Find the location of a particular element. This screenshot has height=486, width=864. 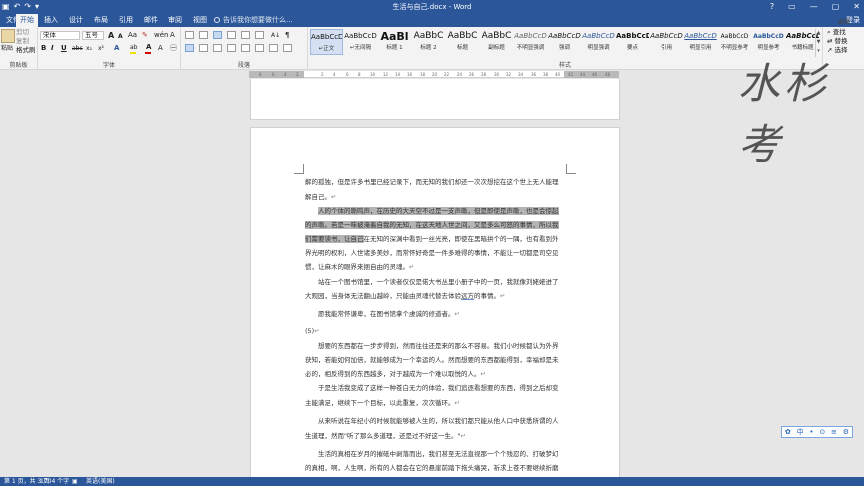

change-case-button: Aa is located at coordinates (132, 35).